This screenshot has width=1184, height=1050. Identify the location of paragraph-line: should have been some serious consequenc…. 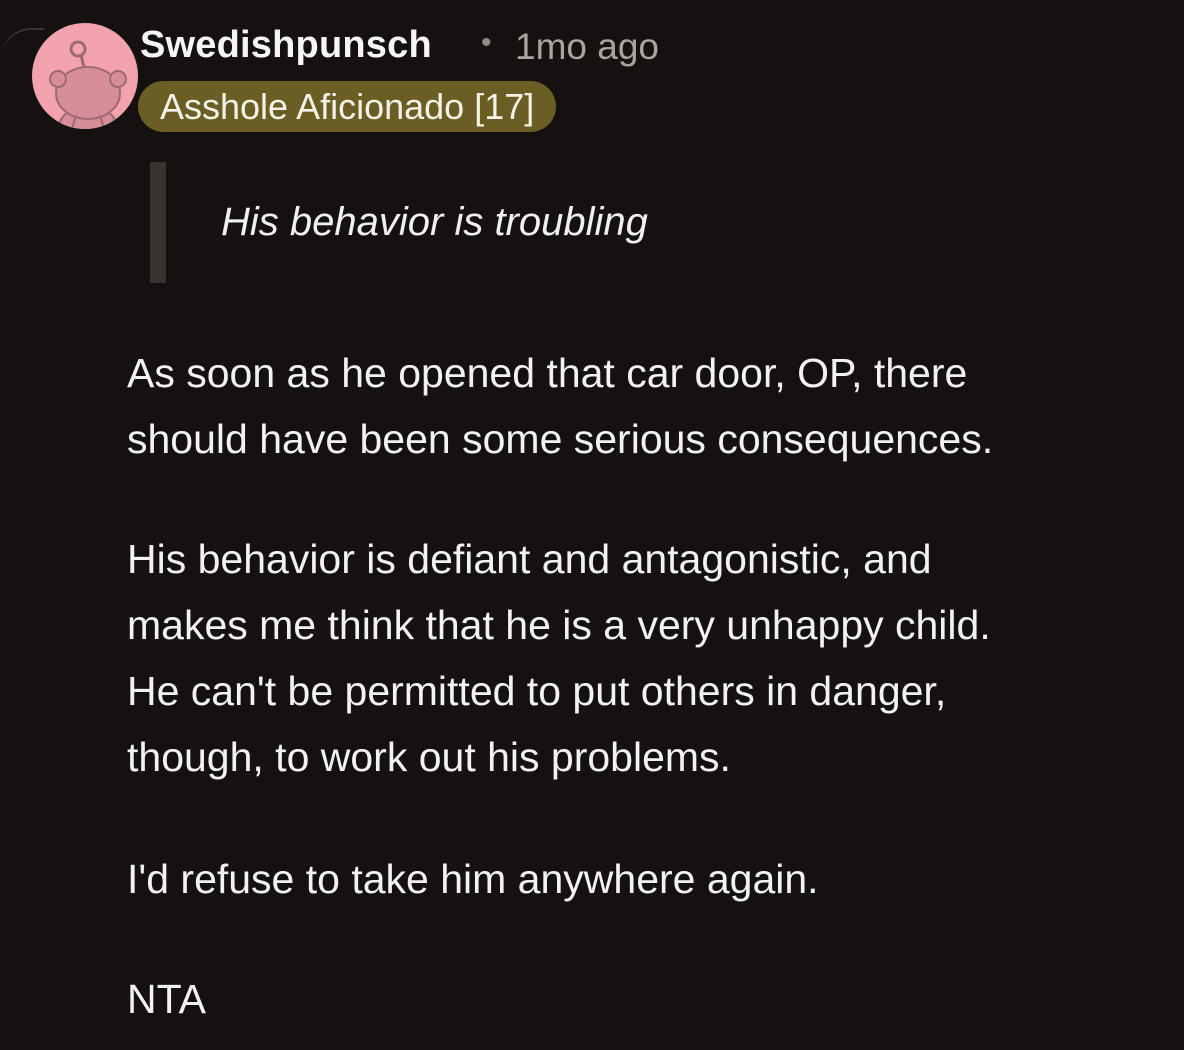
(560, 439).